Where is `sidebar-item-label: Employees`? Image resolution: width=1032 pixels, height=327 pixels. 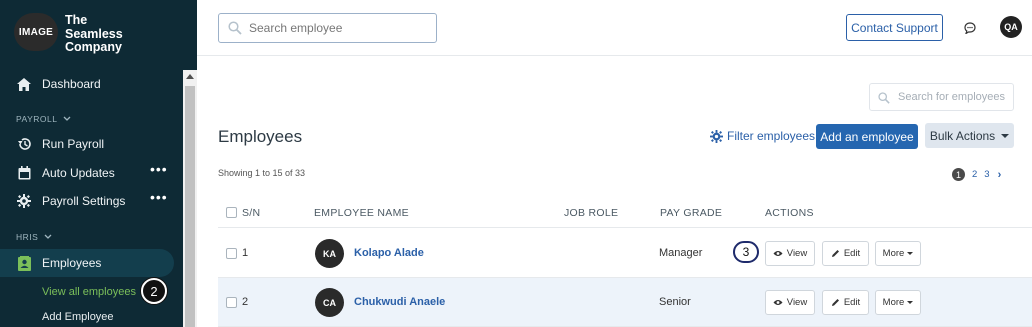
sidebar-item-label: Employees is located at coordinates (72, 263).